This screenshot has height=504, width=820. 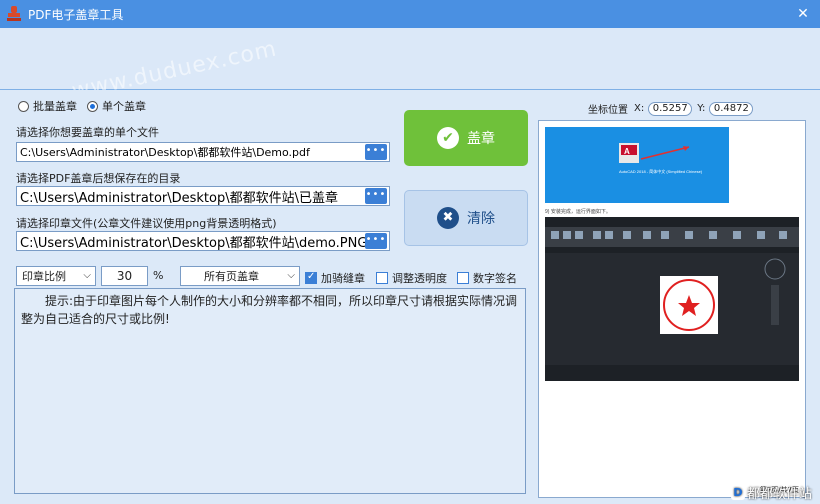 What do you see at coordinates (82, 106) in the screenshot?
I see `mode-selector: 批量盖章 单个盖章` at bounding box center [82, 106].